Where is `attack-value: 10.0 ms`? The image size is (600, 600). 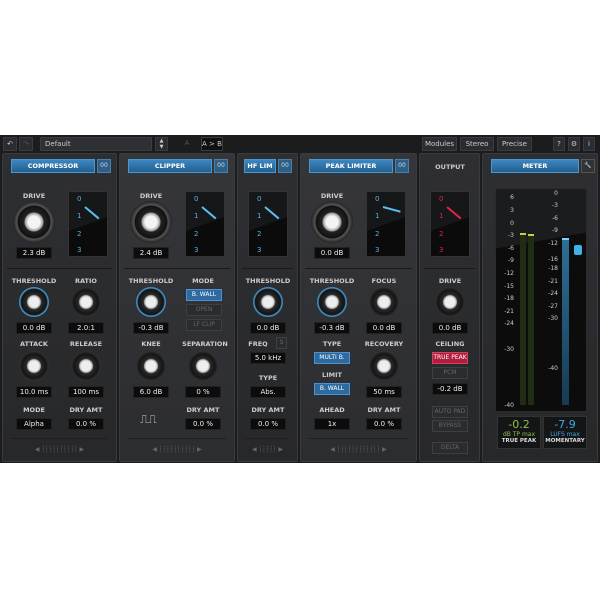 attack-value: 10.0 ms is located at coordinates (34, 392).